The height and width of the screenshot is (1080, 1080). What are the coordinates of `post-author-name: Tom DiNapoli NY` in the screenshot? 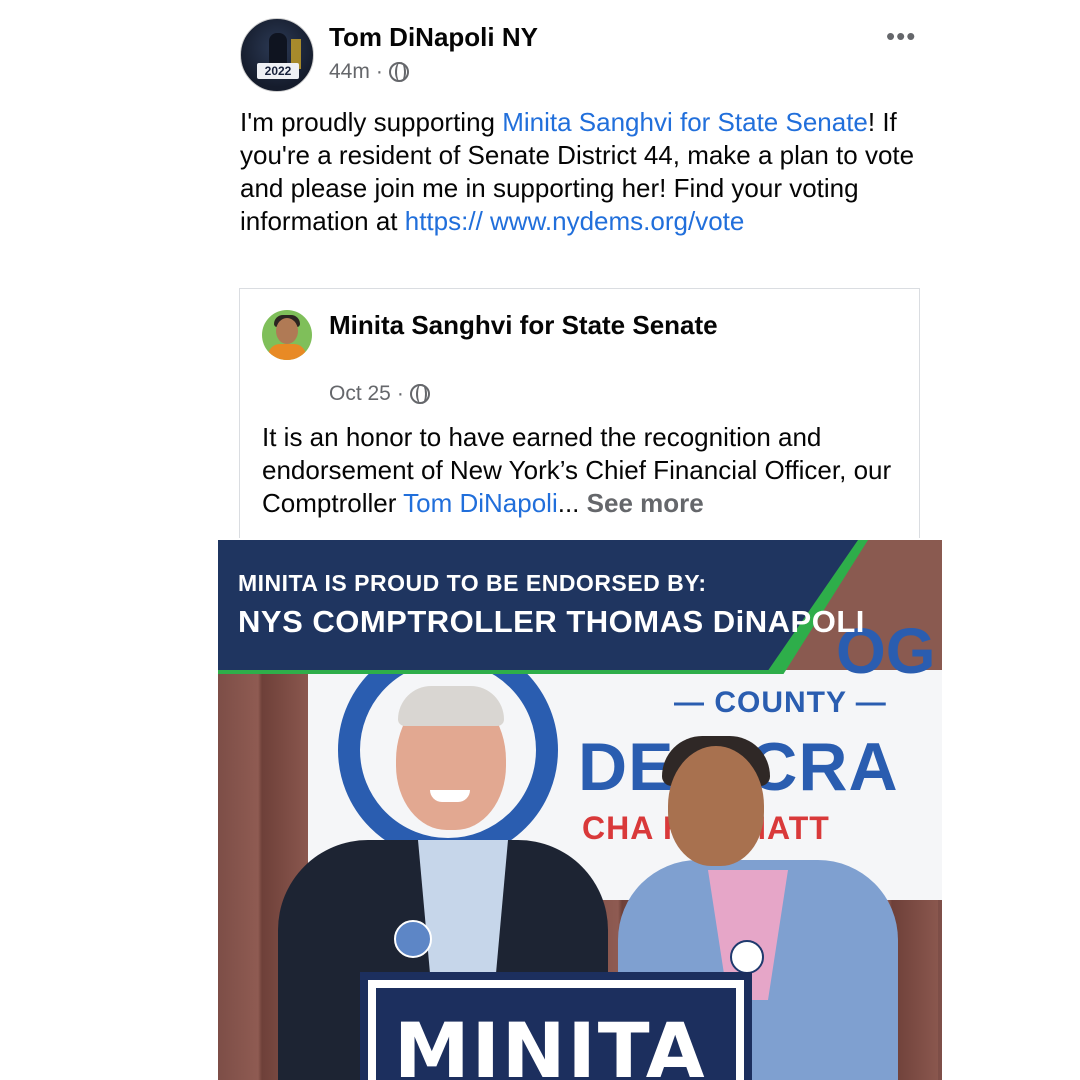 It's located at (433, 37).